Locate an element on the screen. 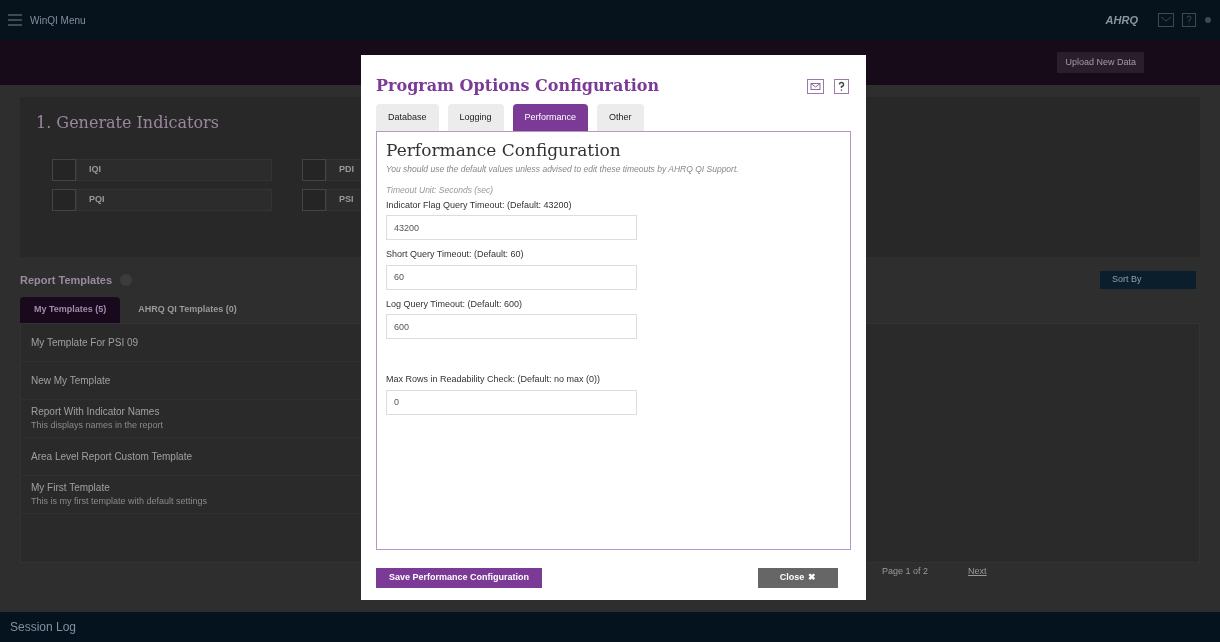 This screenshot has width=1220, height=642. next-link: Next is located at coordinates (977, 571).